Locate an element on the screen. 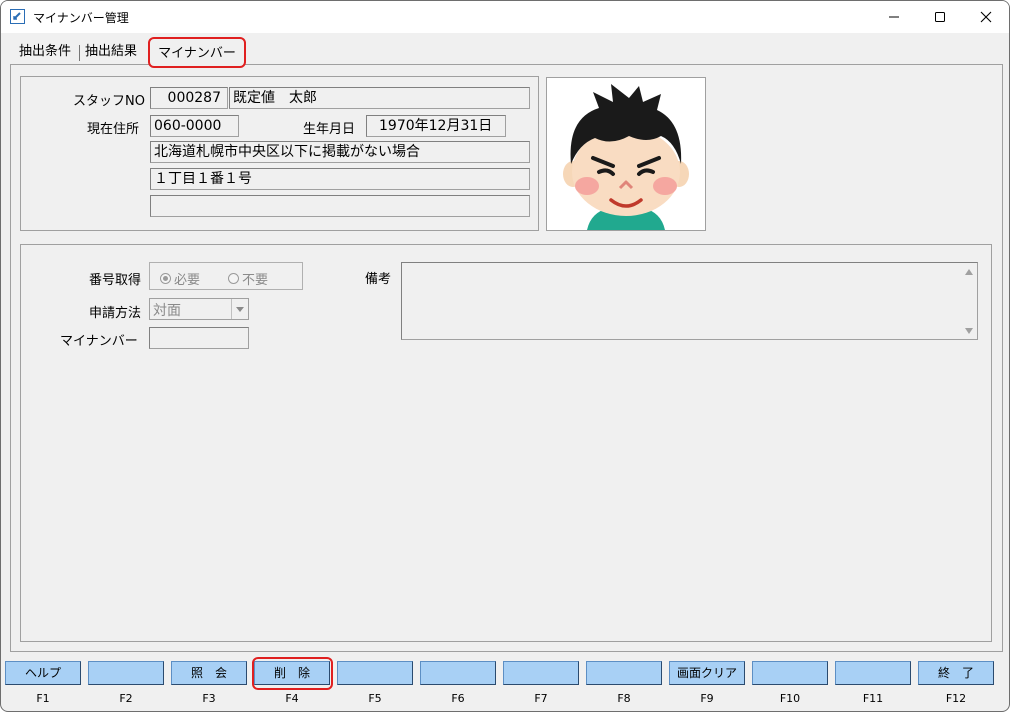 This screenshot has width=1010, height=712. radio-required: 必要 is located at coordinates (180, 278).